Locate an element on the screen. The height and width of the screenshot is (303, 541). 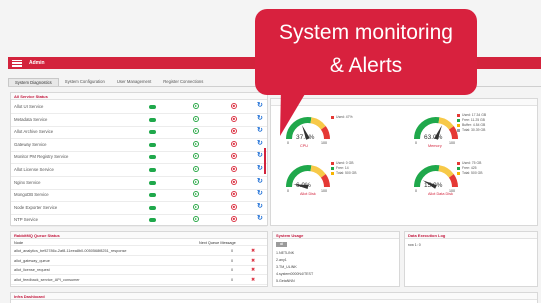
col-node: Node is located at coordinates (19, 243).